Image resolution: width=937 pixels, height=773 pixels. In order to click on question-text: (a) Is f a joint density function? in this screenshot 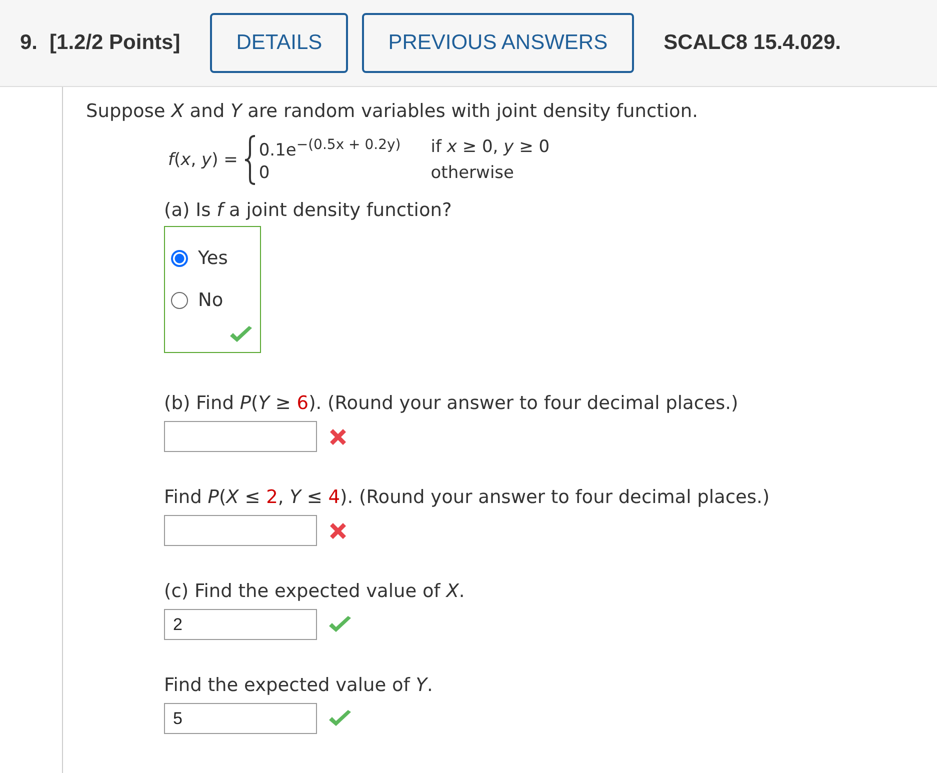, I will do `click(308, 211)`.